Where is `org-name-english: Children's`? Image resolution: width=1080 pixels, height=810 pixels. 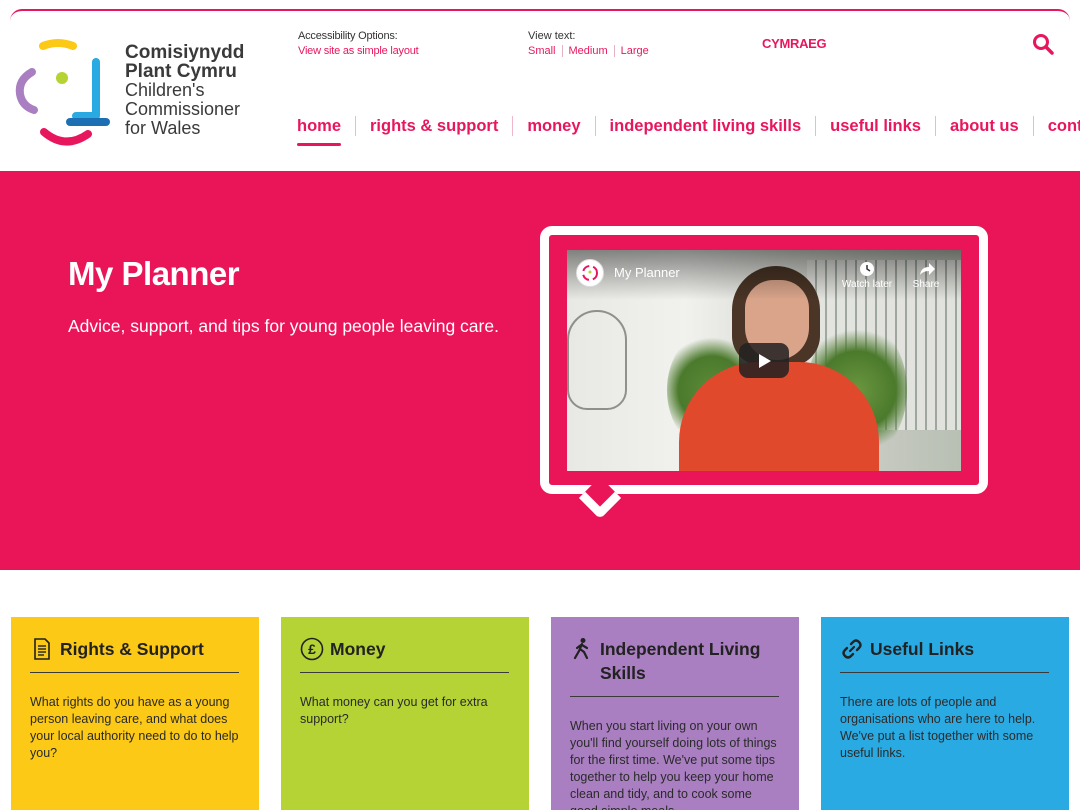
org-name-english: Children's is located at coordinates (165, 90).